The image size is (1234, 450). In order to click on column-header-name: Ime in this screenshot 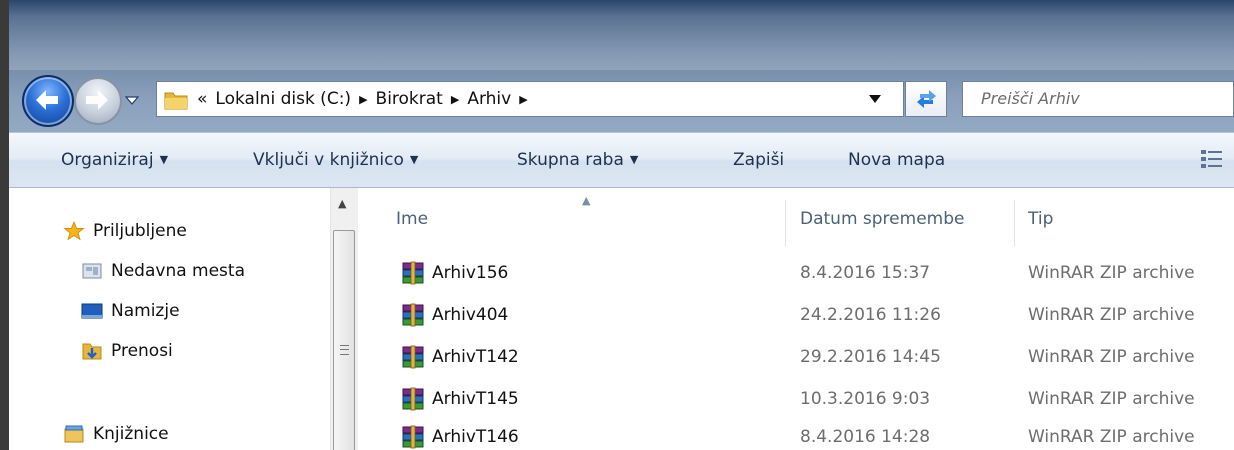, I will do `click(412, 217)`.